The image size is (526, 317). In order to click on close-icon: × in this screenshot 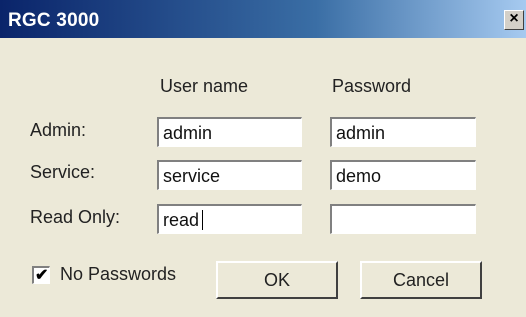, I will do `click(514, 18)`.